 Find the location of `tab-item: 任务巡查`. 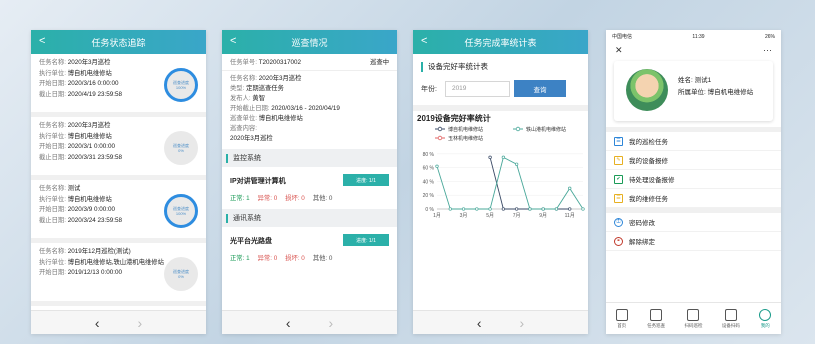

tab-item: 任务巡查 is located at coordinates (656, 318).